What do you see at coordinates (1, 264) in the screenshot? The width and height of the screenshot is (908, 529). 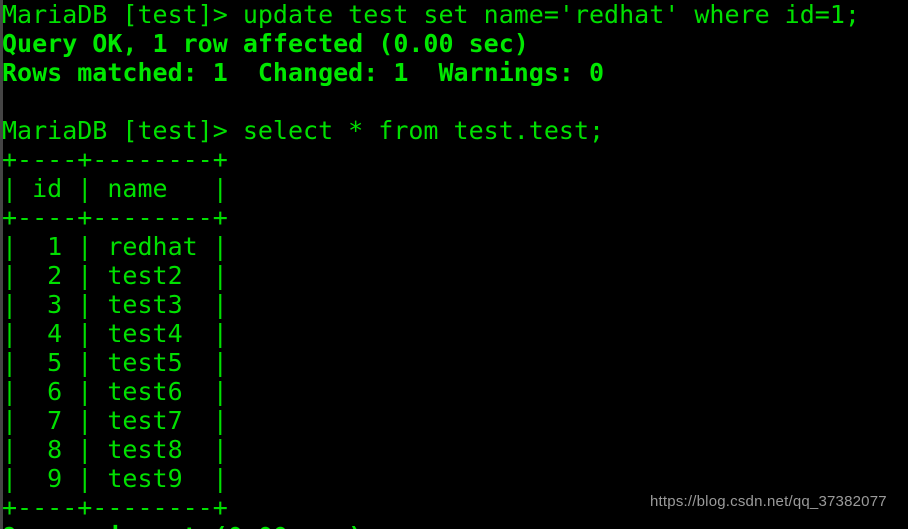 I see `scrollbar-track` at bounding box center [1, 264].